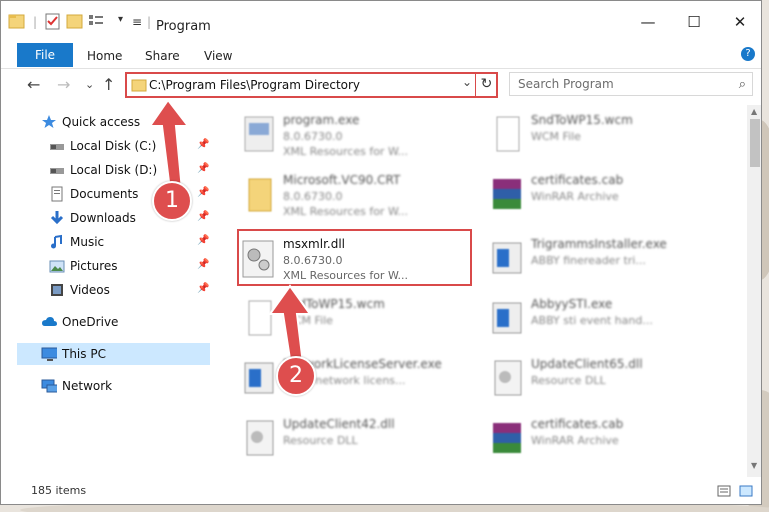  I want to click on search-input: Search Program, so click(566, 84).